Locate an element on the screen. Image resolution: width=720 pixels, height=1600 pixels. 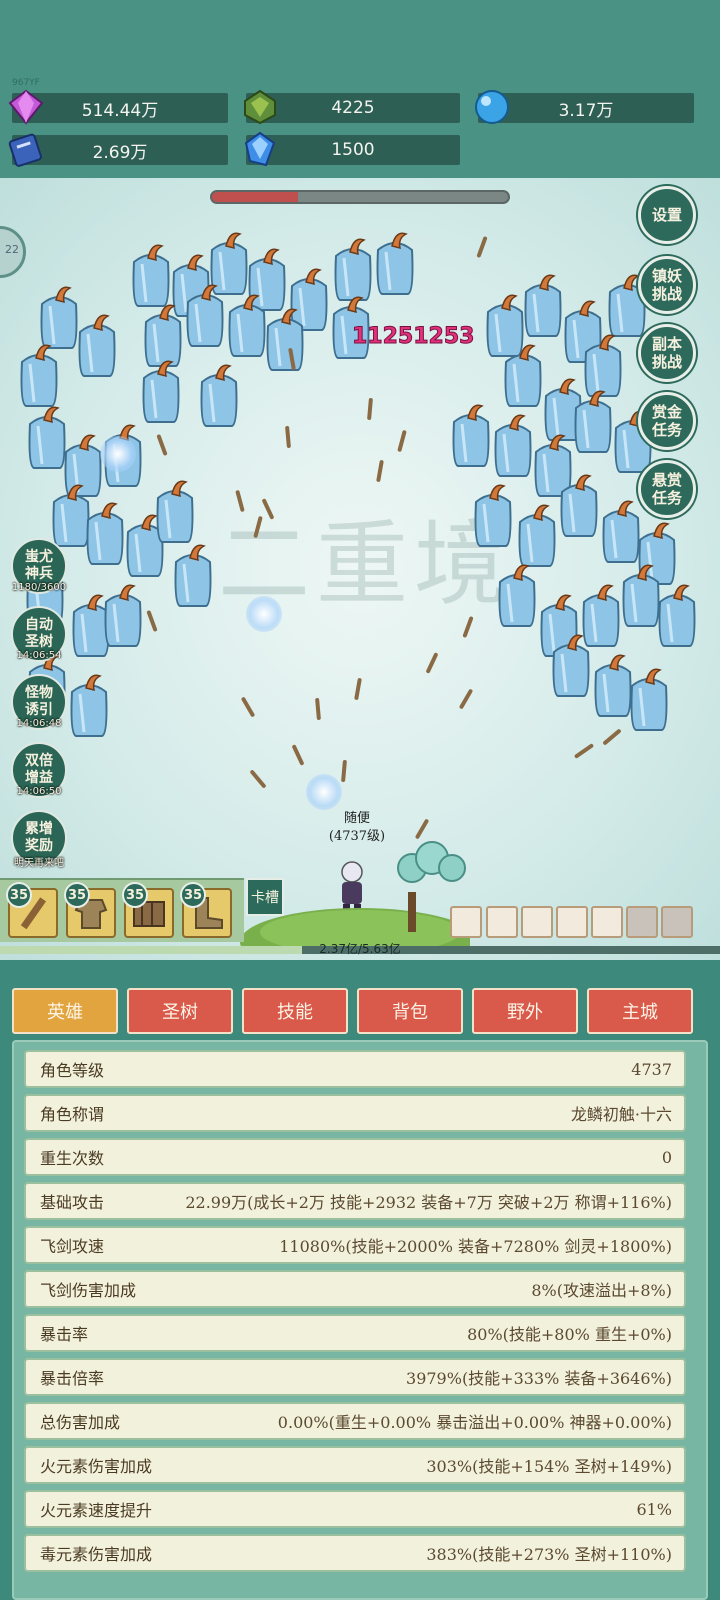
equipment-panel: 35 35 35 35 is located at coordinates (122, 910).